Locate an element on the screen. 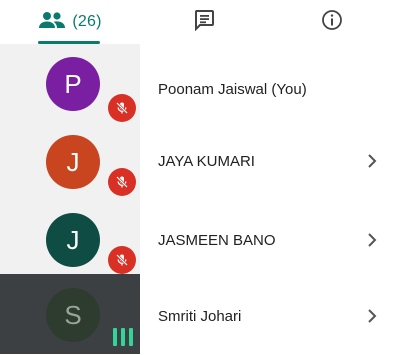 Image resolution: width=395 pixels, height=355 pixels. participant-name: JAYA KUMARI is located at coordinates (206, 161).